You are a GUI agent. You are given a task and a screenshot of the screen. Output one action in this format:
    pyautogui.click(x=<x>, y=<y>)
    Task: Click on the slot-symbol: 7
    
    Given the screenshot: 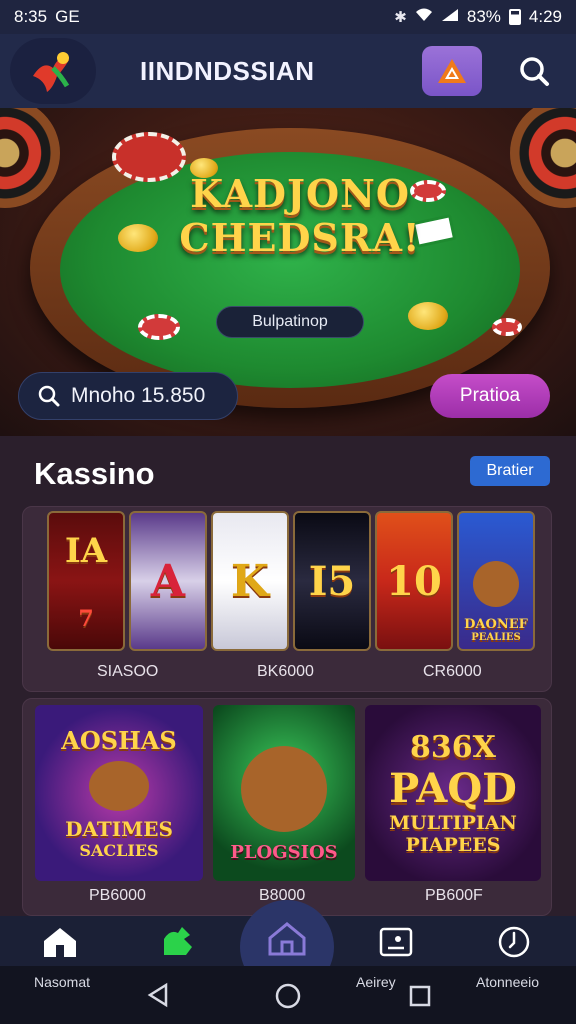 What is the action you would take?
    pyautogui.click(x=86, y=618)
    